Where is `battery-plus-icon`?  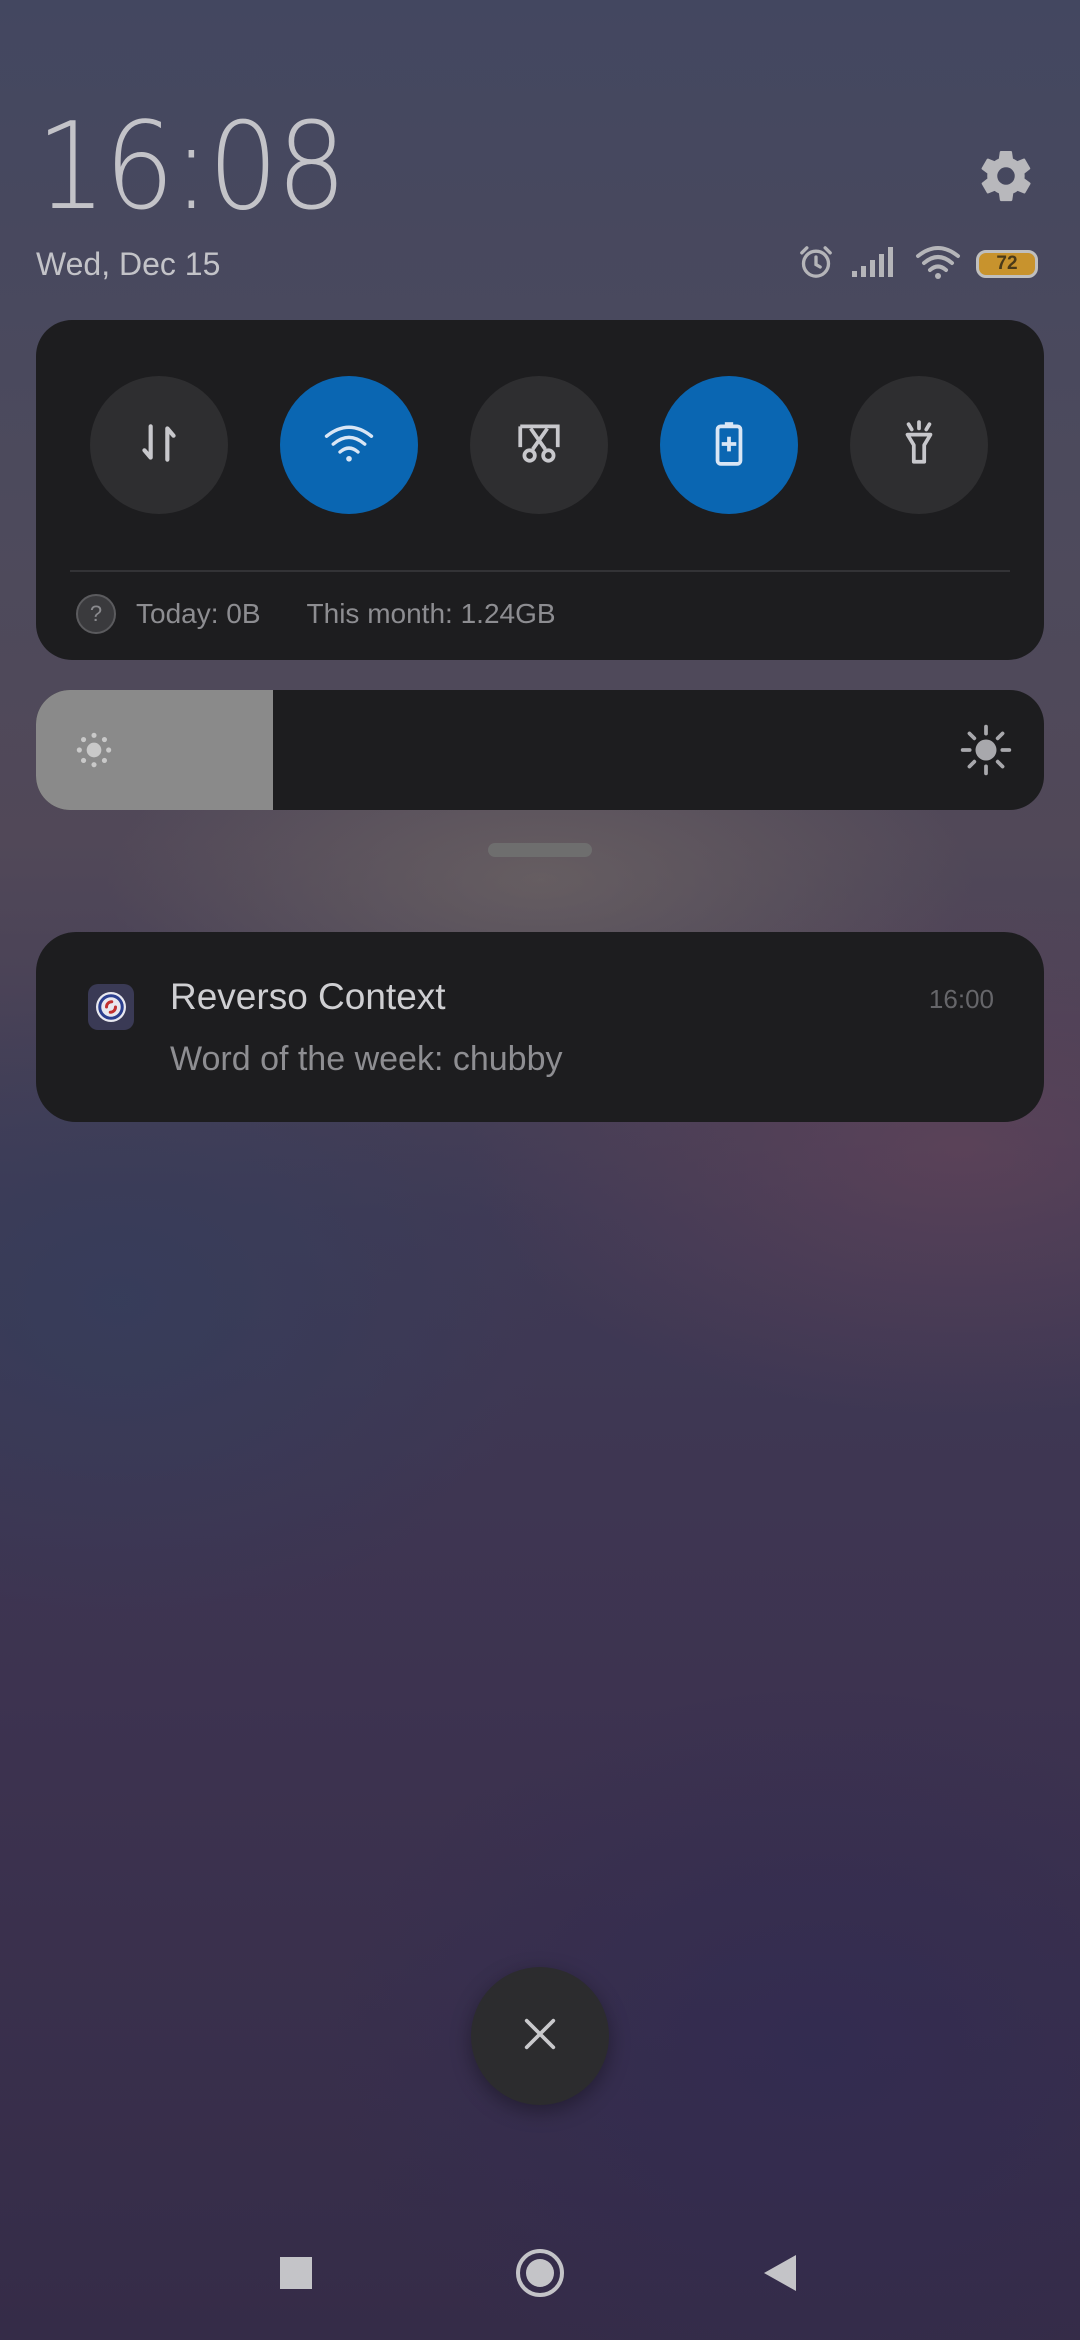 battery-plus-icon is located at coordinates (729, 445).